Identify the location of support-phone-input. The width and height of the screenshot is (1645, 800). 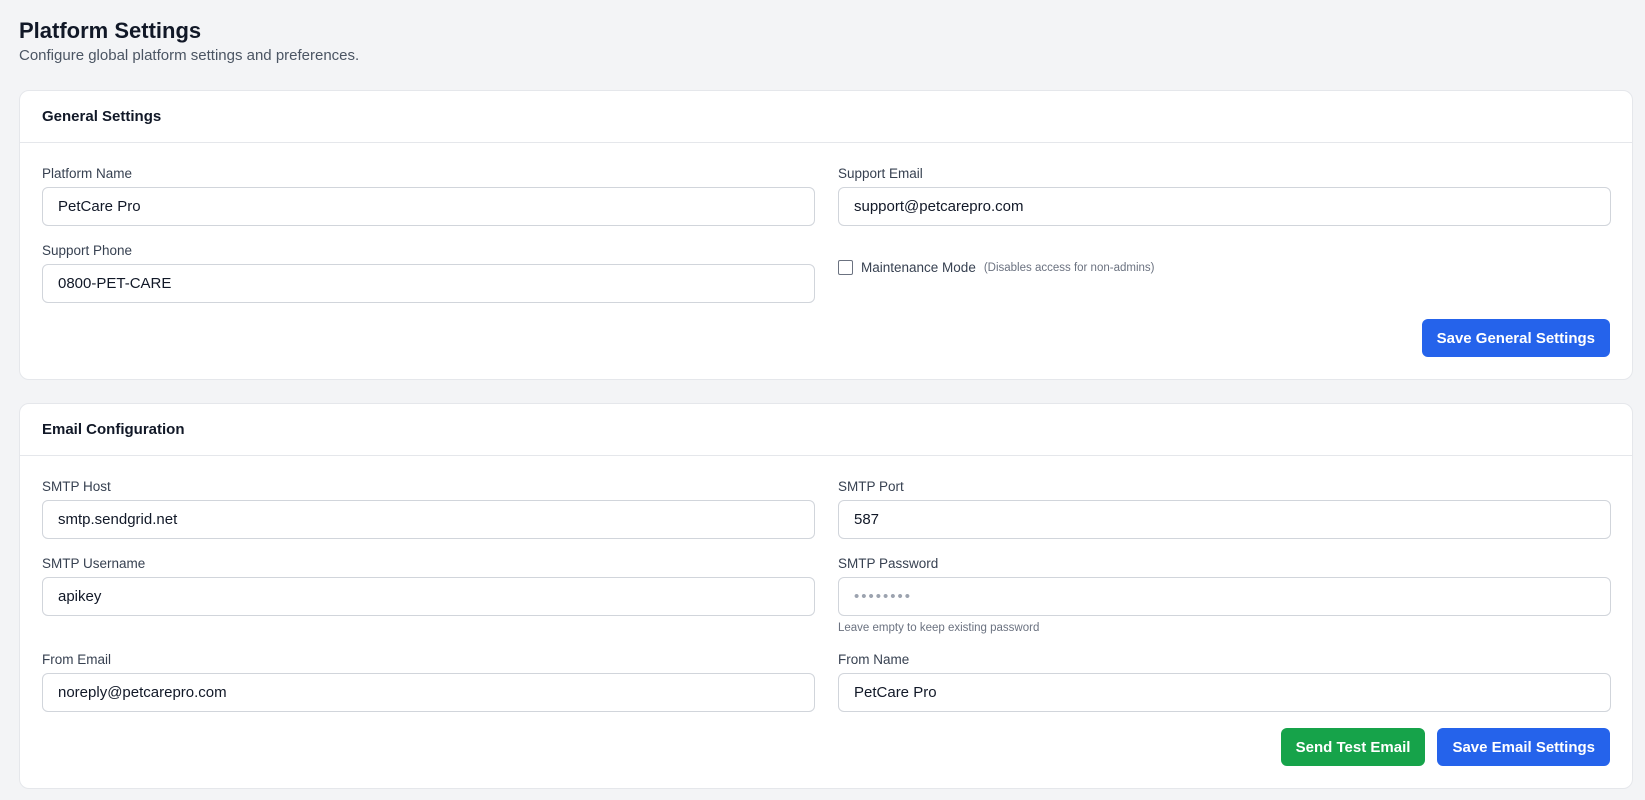
(428, 283).